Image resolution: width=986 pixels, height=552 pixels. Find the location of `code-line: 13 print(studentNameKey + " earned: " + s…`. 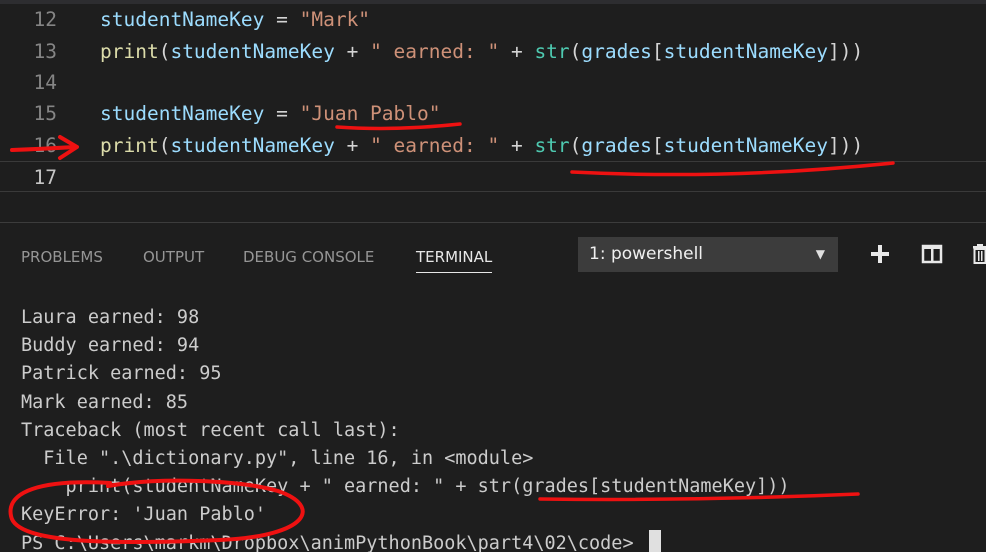

code-line: 13 print(studentNameKey + " earned: " + s… is located at coordinates (493, 51).